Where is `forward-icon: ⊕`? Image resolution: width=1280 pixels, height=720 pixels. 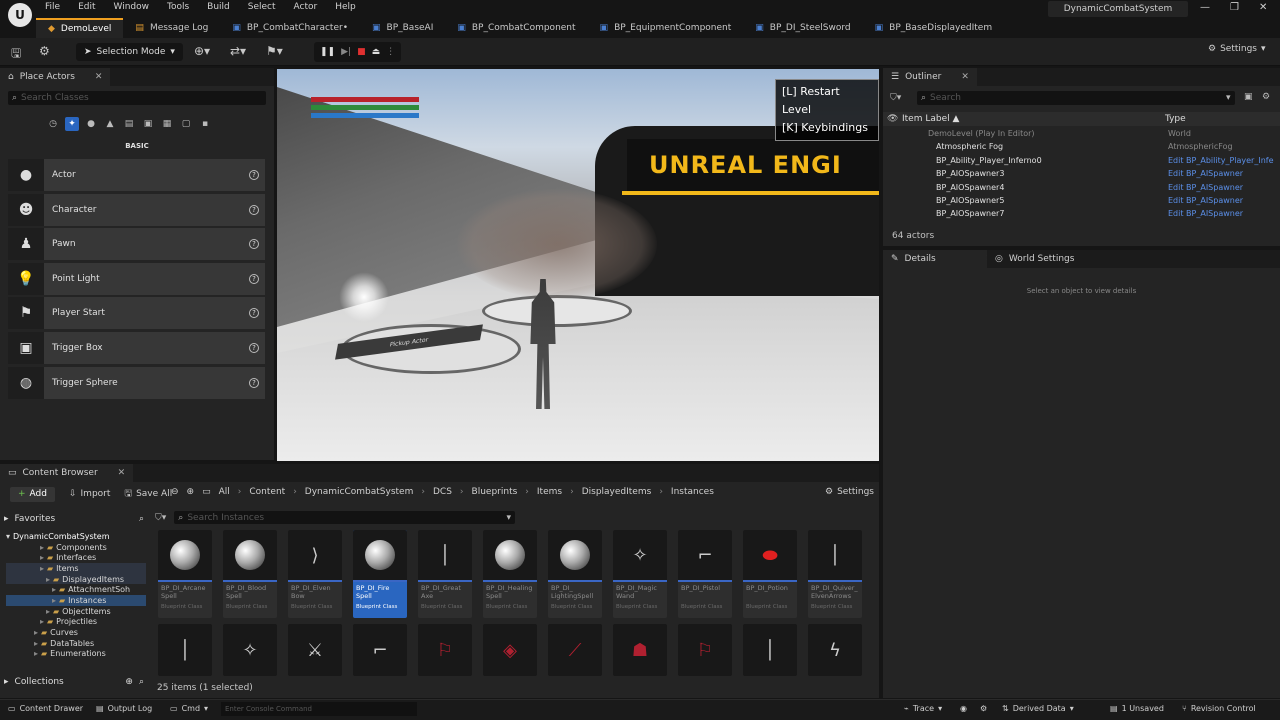
forward-icon: ⊕ is located at coordinates (191, 492).